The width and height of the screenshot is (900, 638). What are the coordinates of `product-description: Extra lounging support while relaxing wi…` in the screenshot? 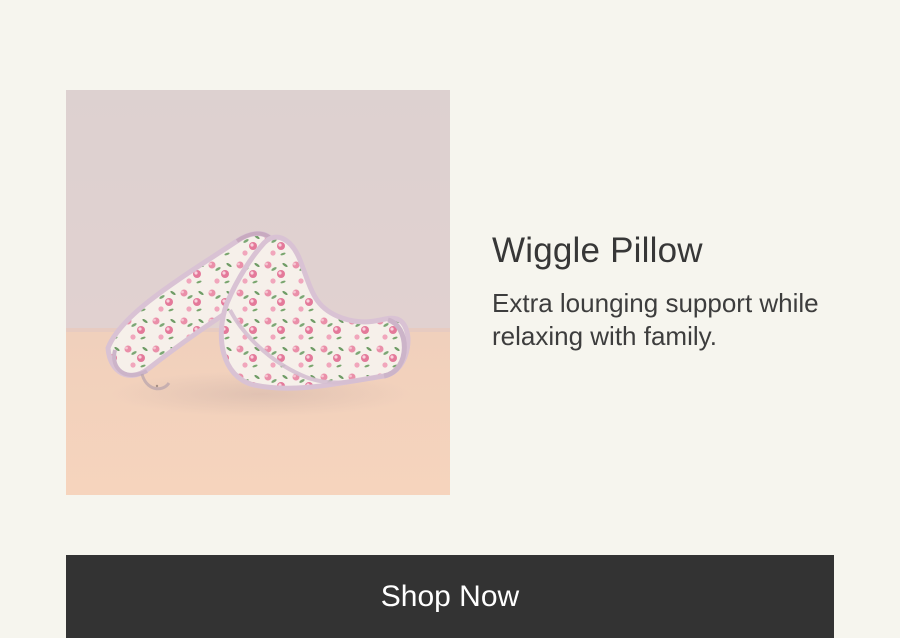 It's located at (655, 319).